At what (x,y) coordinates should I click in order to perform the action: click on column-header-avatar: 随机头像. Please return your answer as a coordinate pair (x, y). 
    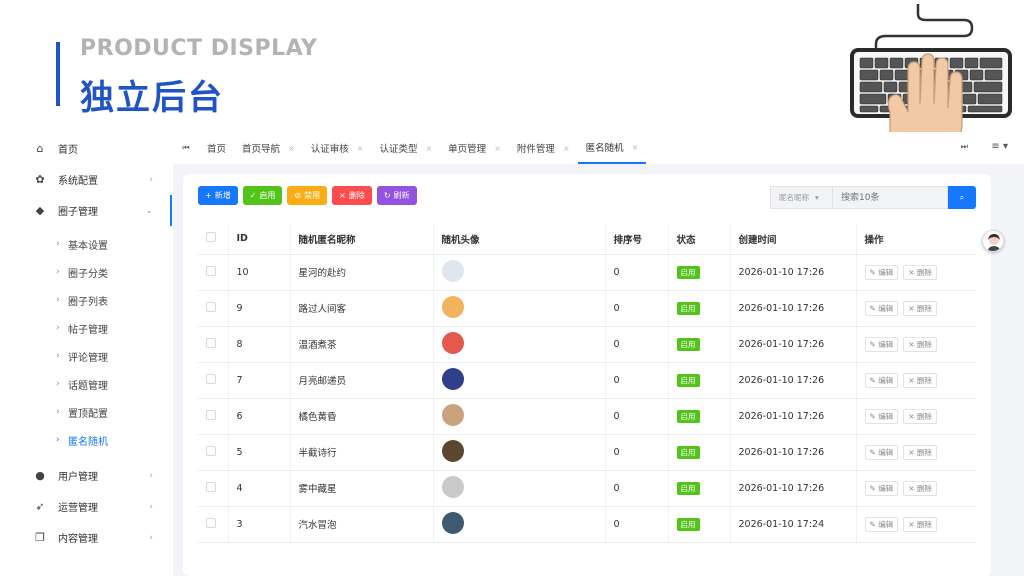
    Looking at the image, I should click on (518, 239).